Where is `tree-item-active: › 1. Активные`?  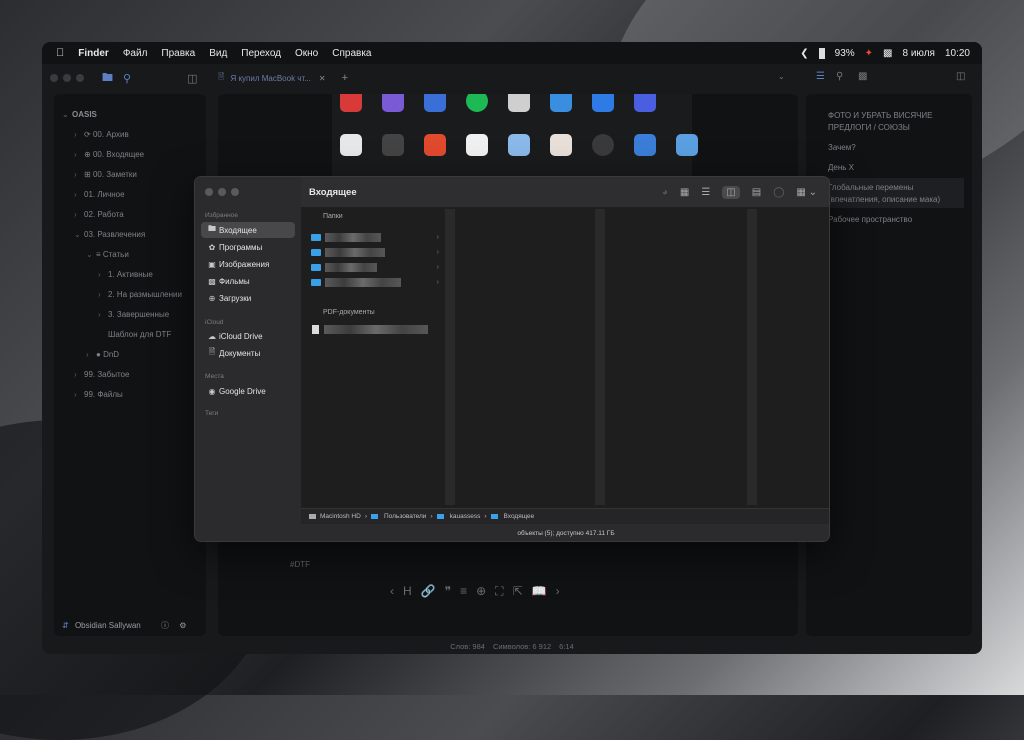
tree-item-active: › 1. Активные is located at coordinates (125, 274).